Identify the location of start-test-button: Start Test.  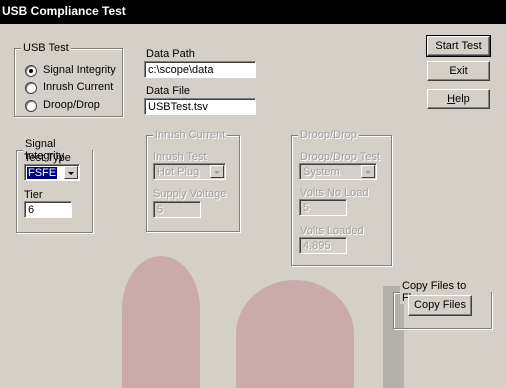
(458, 46).